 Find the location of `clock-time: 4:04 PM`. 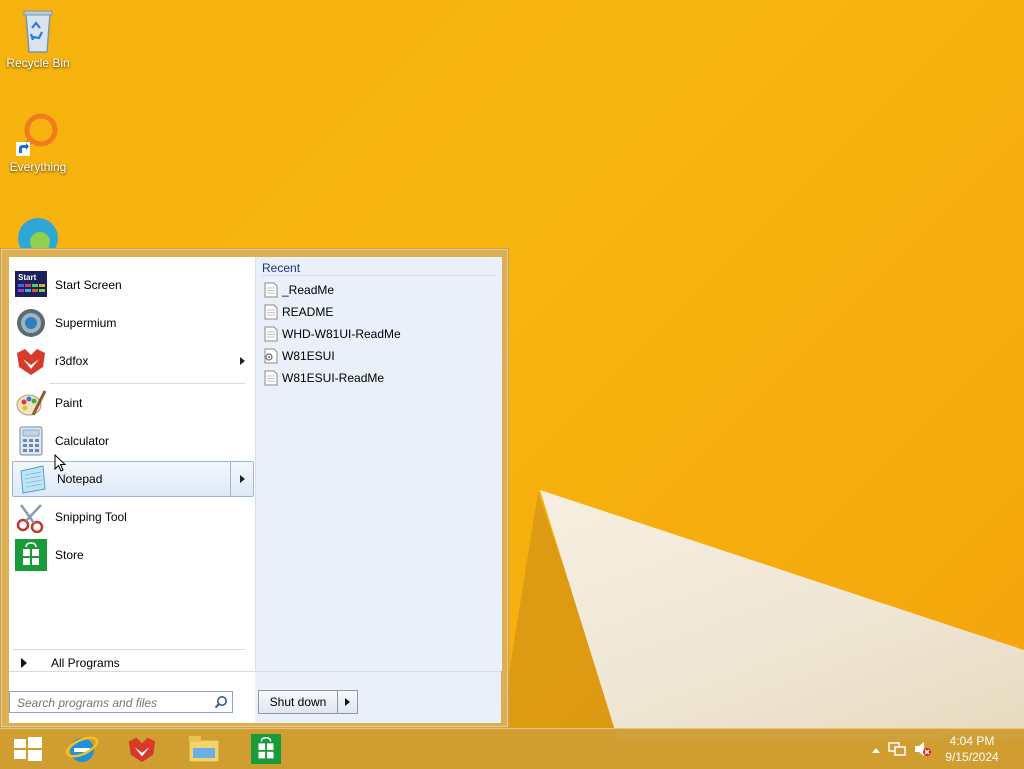

clock-time: 4:04 PM is located at coordinates (972, 741).